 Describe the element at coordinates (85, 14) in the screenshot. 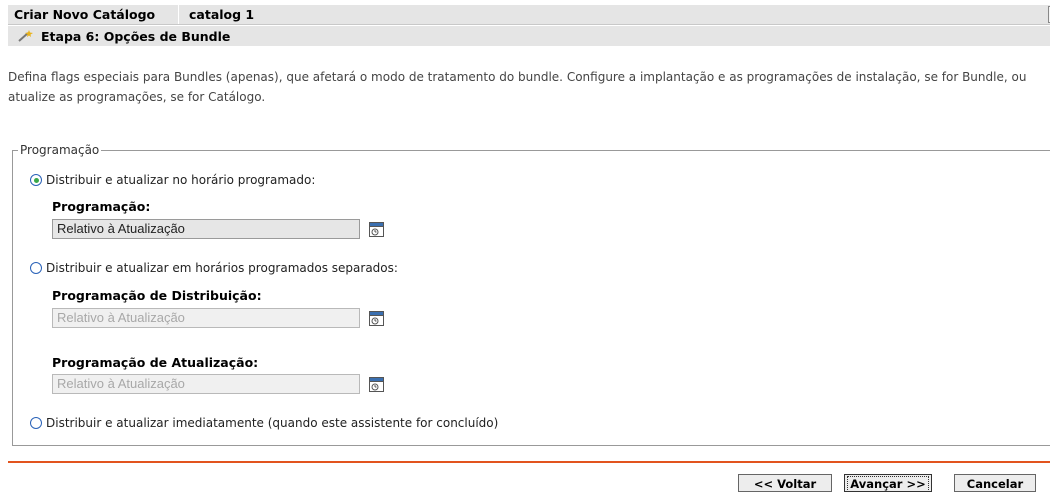

I see `wizard-title: Criar Novo Catálogo` at that location.